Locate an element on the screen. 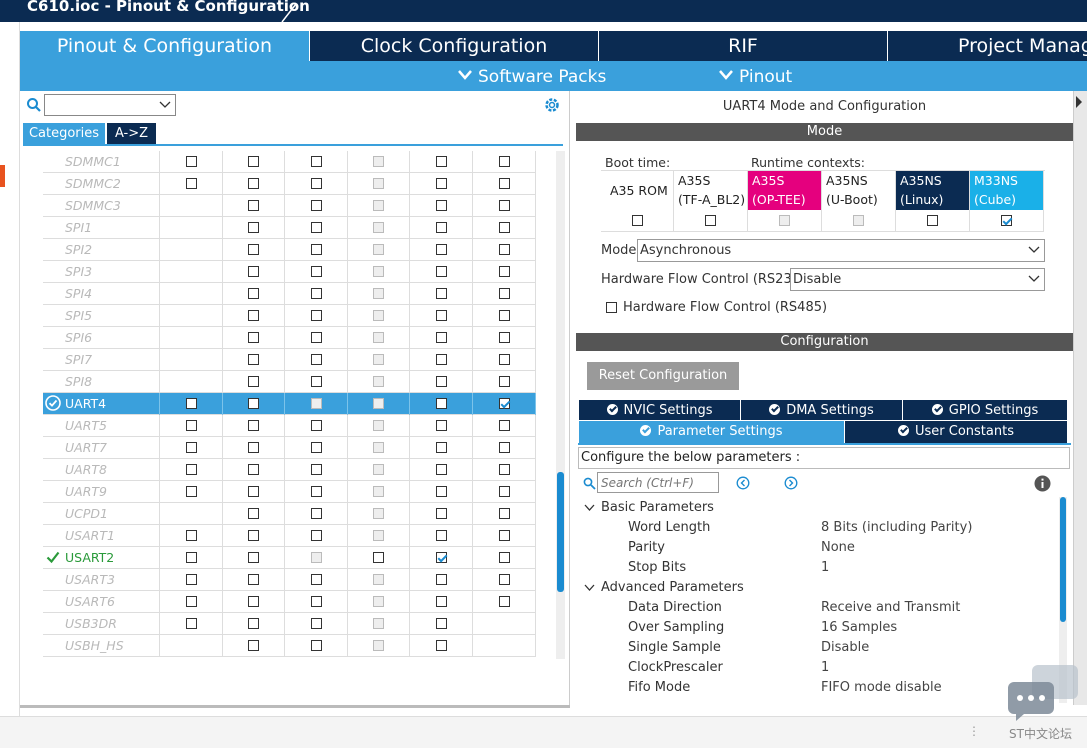 The width and height of the screenshot is (1087, 748). group-basic-parameters: Basic Parameters is located at coordinates (657, 507).